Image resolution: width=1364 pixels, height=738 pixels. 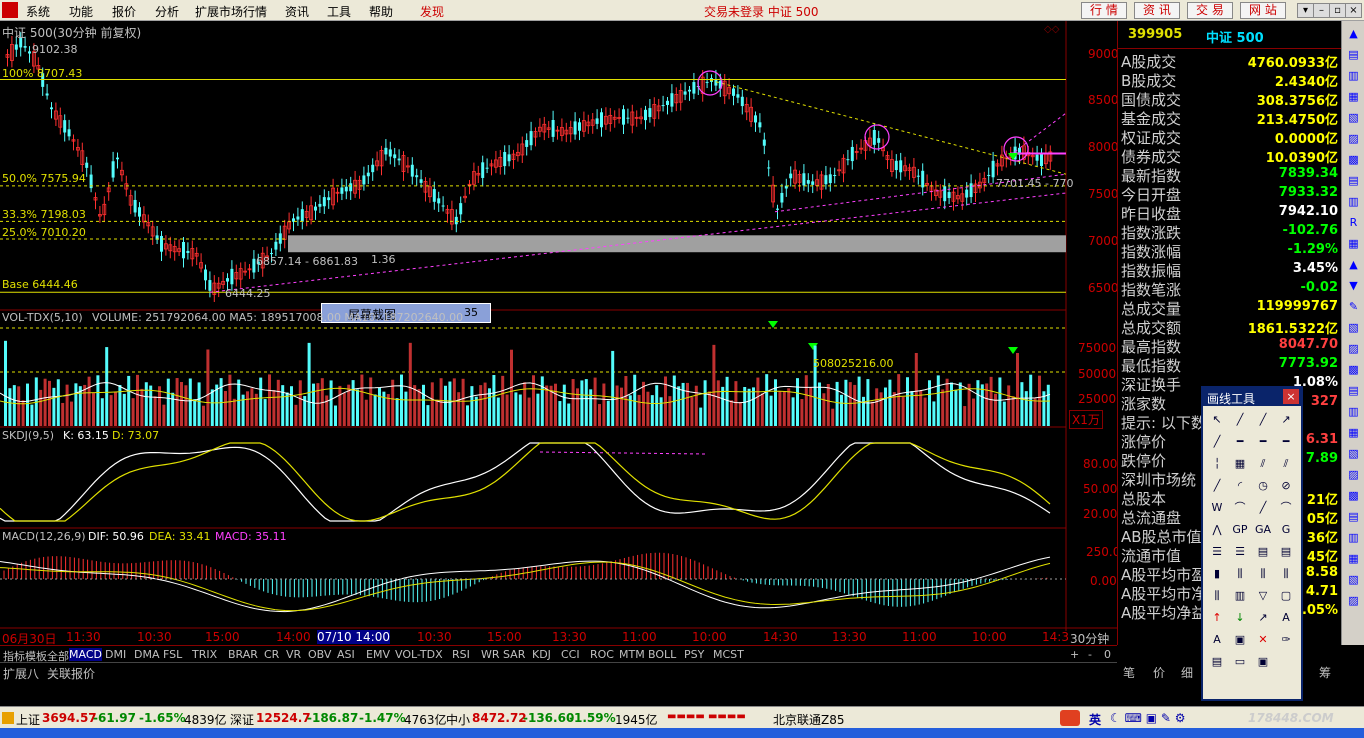 What do you see at coordinates (1286, 486) in the screenshot?
I see `drawing-tool-15-icon: ⊘` at bounding box center [1286, 486].